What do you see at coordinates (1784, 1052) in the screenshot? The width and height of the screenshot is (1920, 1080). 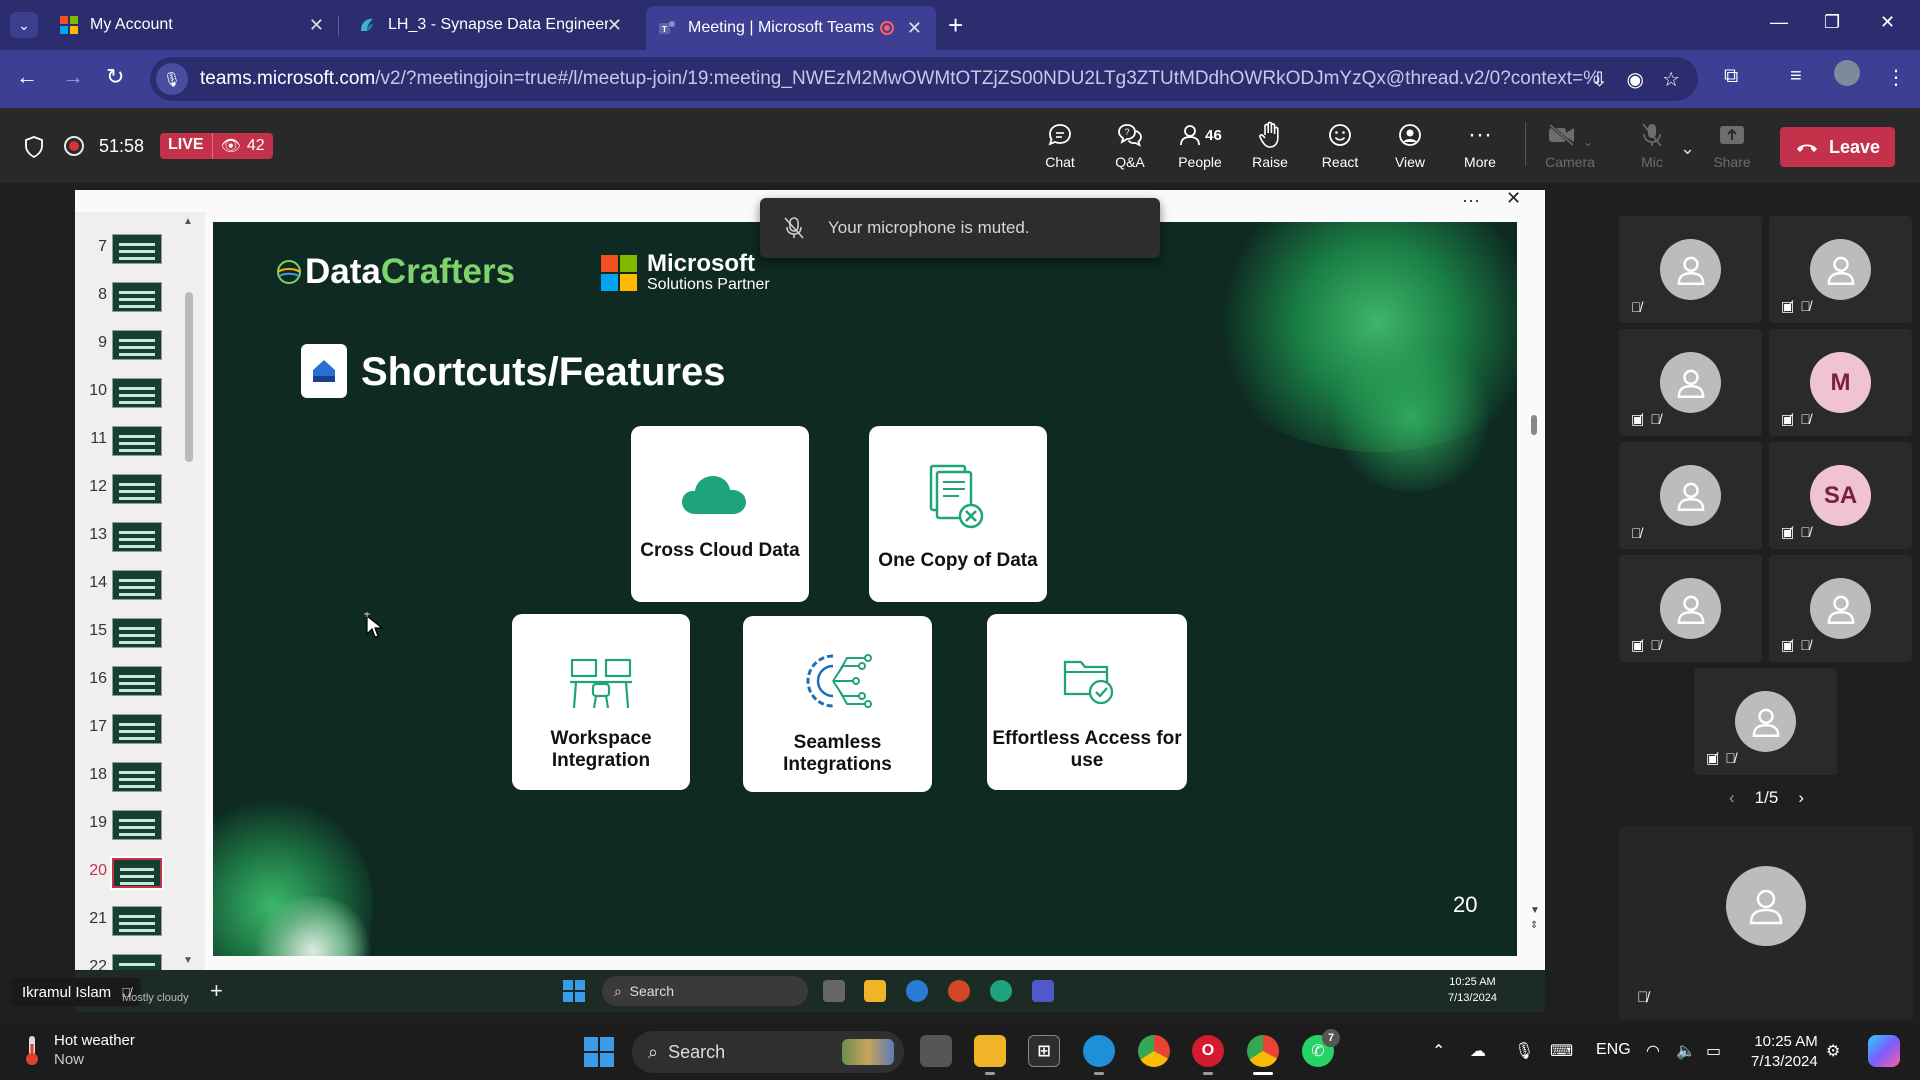 I see `system-clock: 10:25 AM 7/13/2024` at bounding box center [1784, 1052].